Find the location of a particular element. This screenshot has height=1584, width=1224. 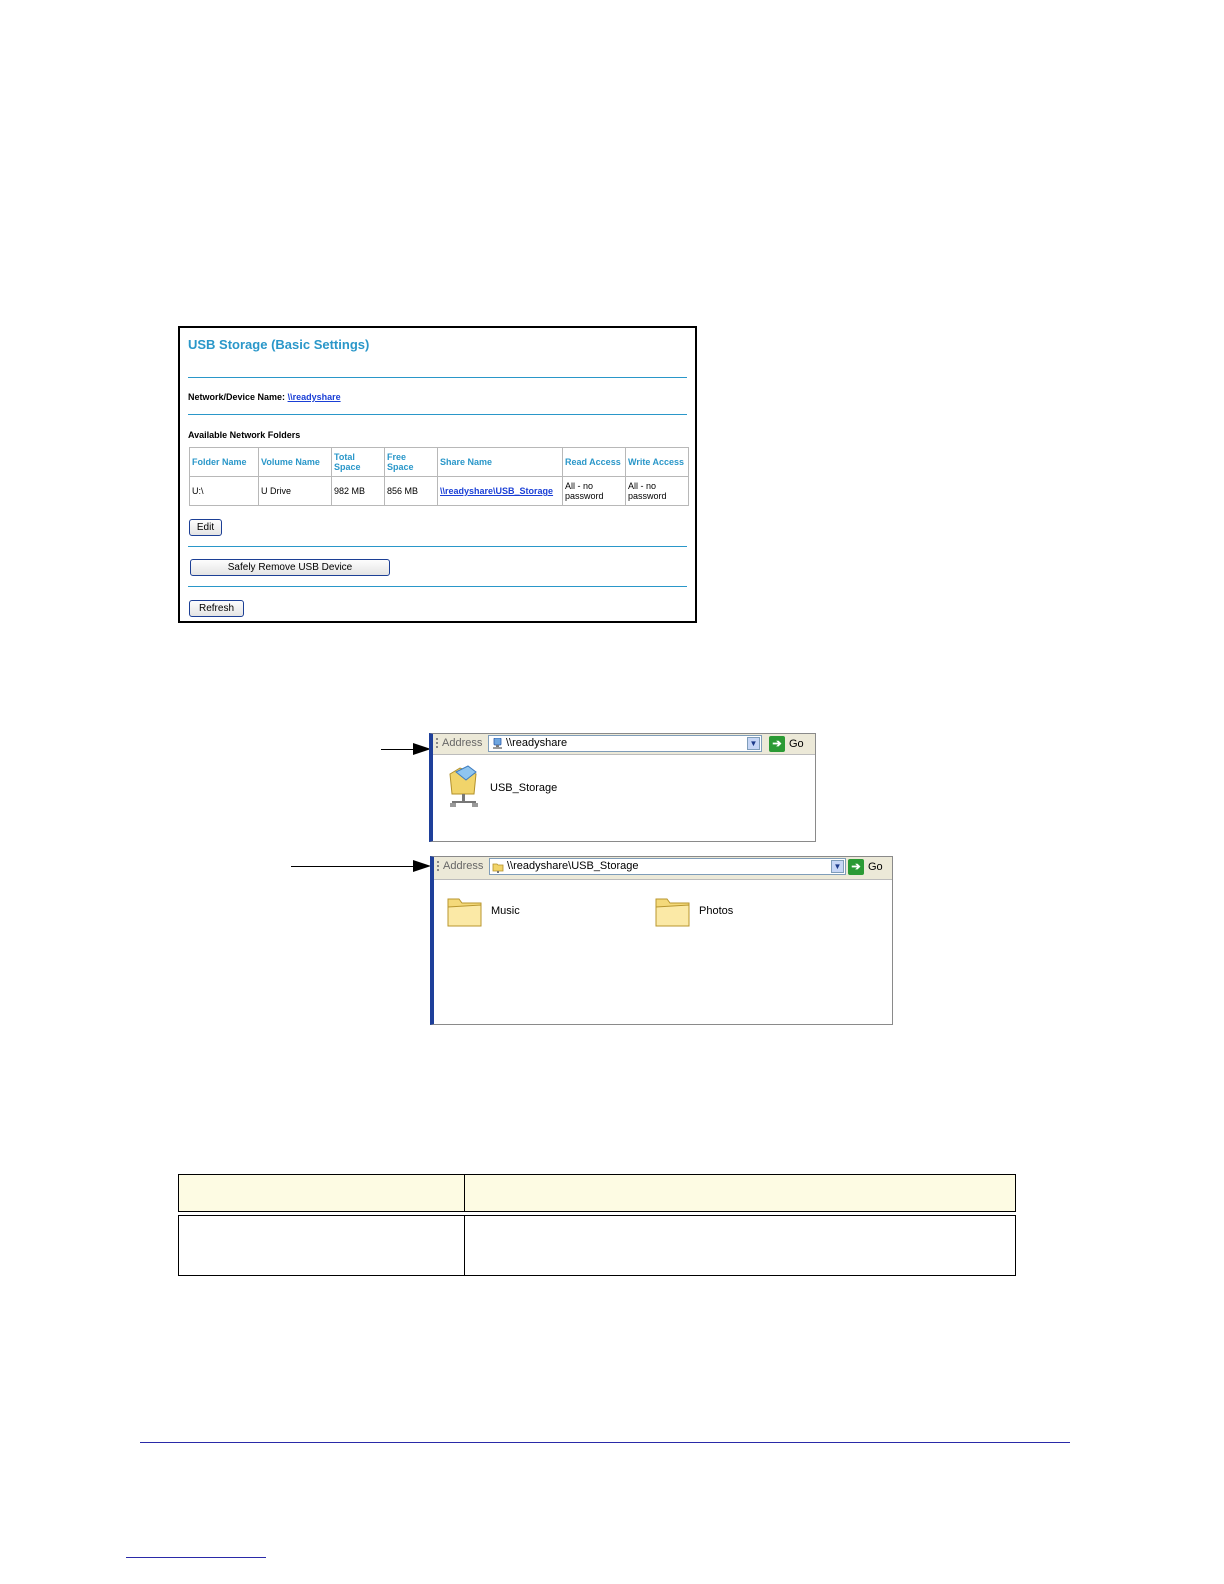

network-folder-icon is located at coordinates (498, 868).